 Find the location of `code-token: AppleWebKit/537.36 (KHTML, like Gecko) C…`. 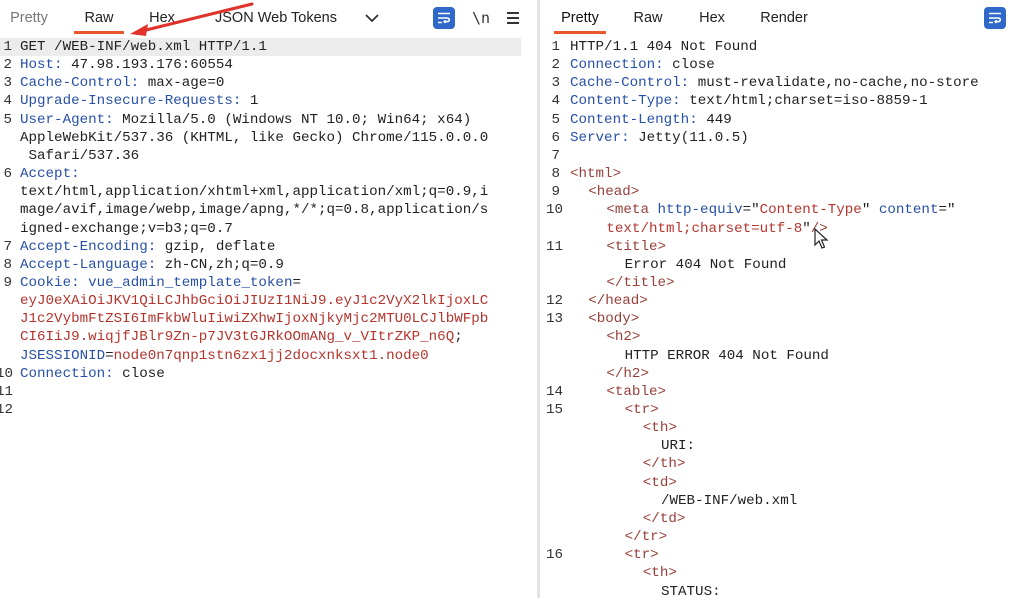

code-token: AppleWebKit/537.36 (KHTML, like Gecko) C… is located at coordinates (254, 137).